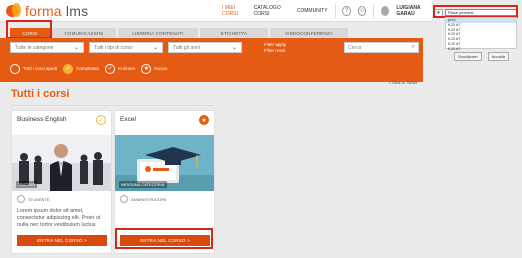 This screenshot has height=258, width=522. Describe the element at coordinates (40, 94) in the screenshot. I see `page-title: Tutti i corsi` at that location.